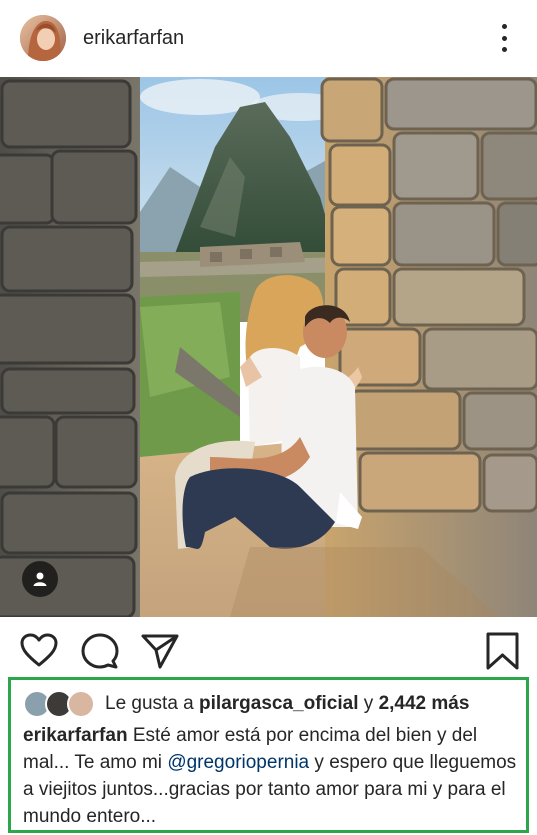  I want to click on post-actions, so click(268, 647).